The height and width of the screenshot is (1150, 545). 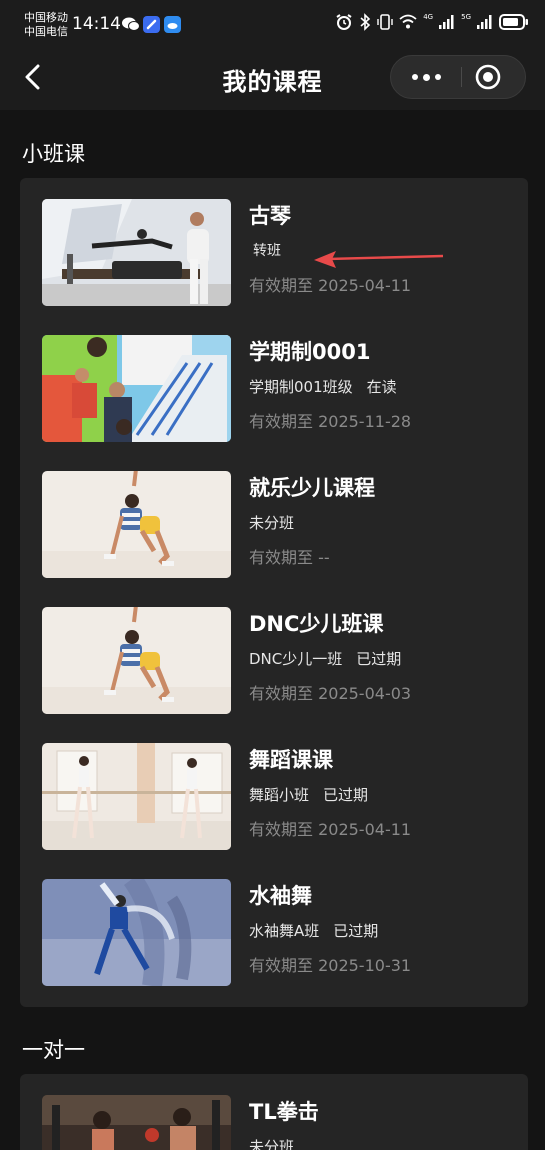 What do you see at coordinates (46, 31) in the screenshot?
I see `carrier-2: 中国电信` at bounding box center [46, 31].